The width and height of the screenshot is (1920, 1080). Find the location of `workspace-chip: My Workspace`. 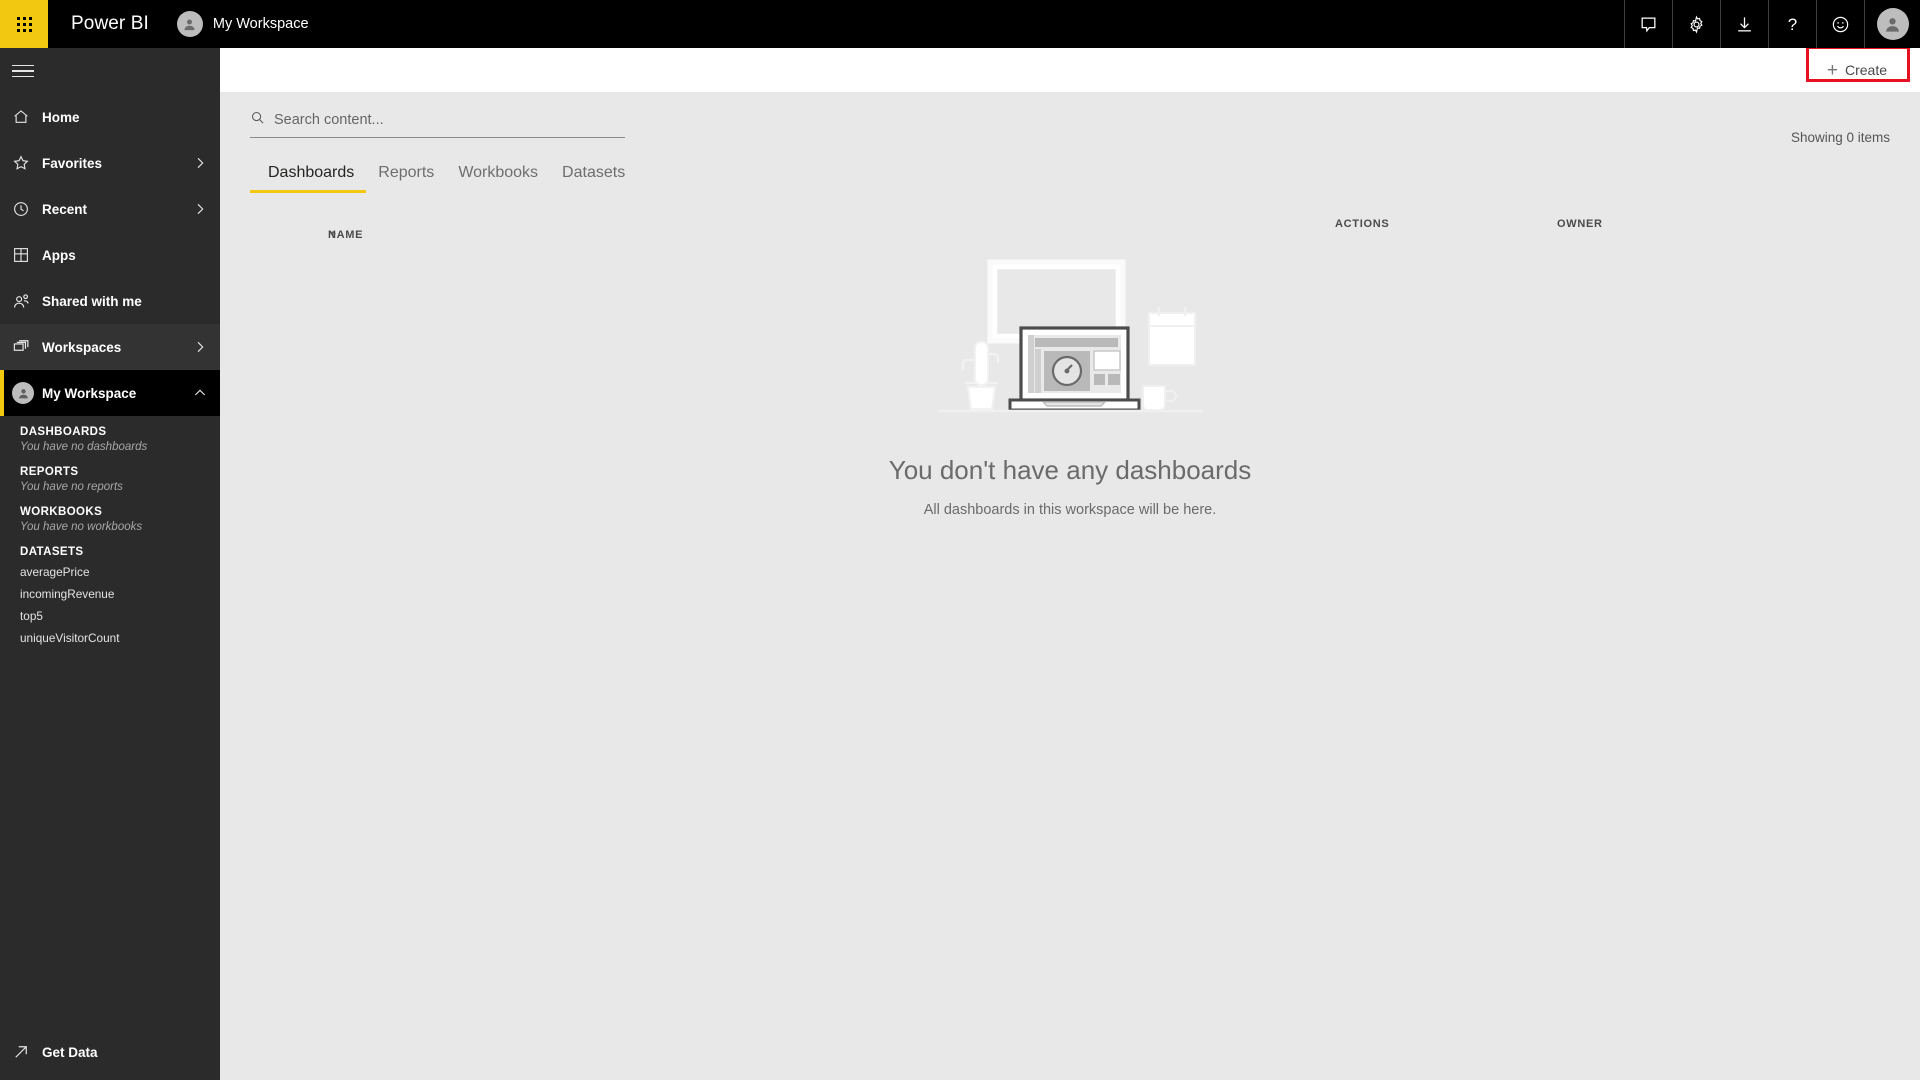

workspace-chip: My Workspace is located at coordinates (242, 24).